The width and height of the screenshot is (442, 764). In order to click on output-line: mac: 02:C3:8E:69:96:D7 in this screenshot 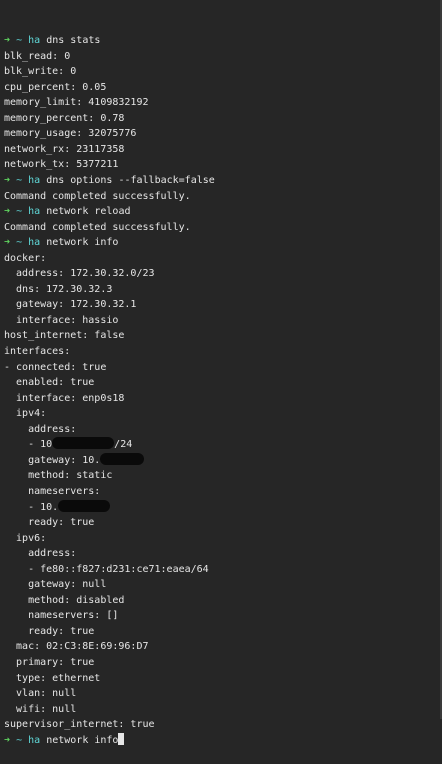, I will do `click(76, 647)`.